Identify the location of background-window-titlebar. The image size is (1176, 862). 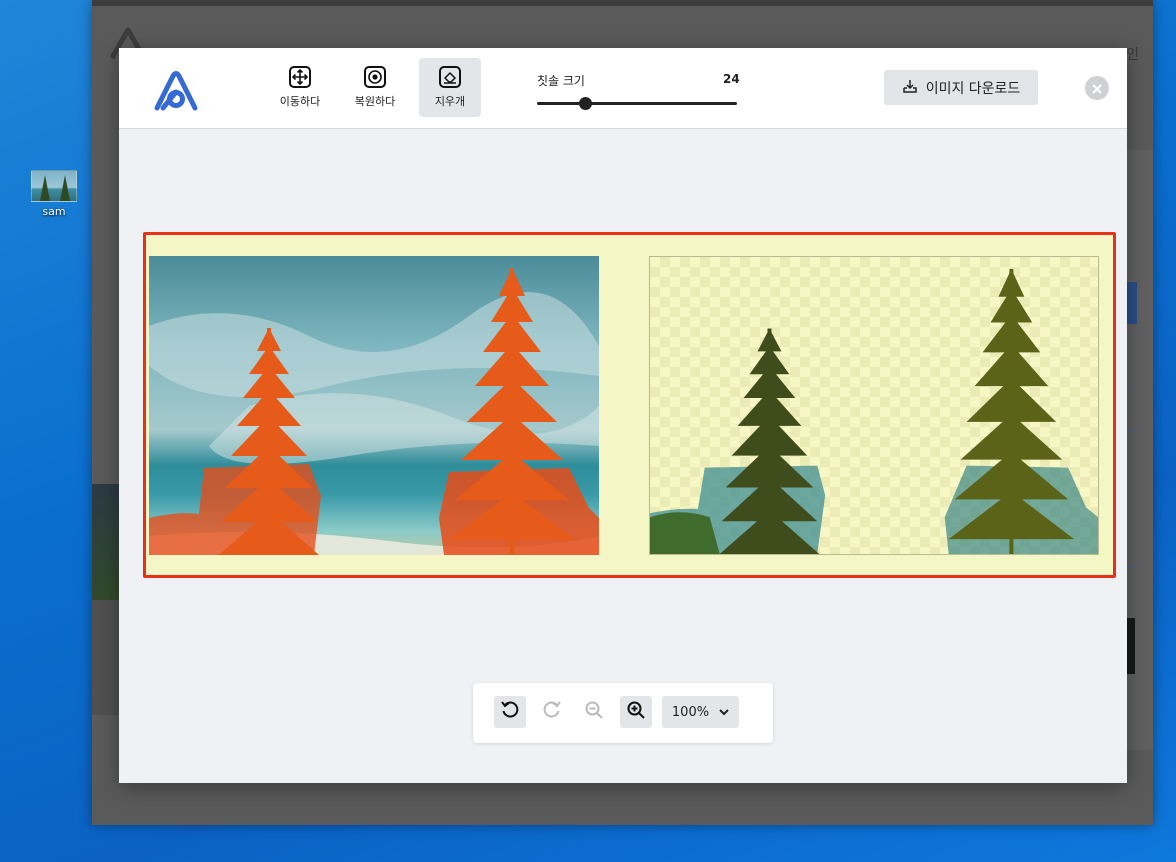
(622, 3).